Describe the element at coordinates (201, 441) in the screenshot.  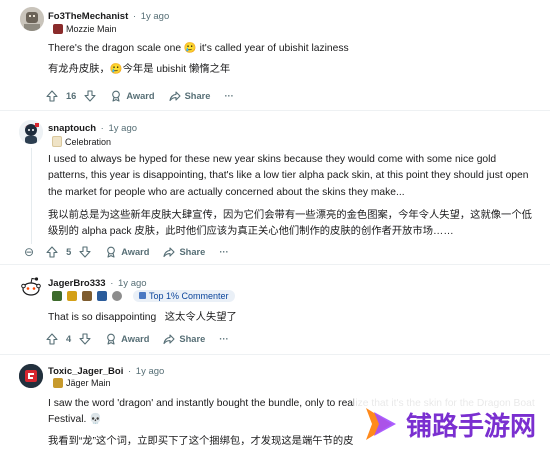
I see `comment-paragraph: 我看到“龙”这个词，立即买下了这个捆绑包，才发现这是端午节的皮` at that location.